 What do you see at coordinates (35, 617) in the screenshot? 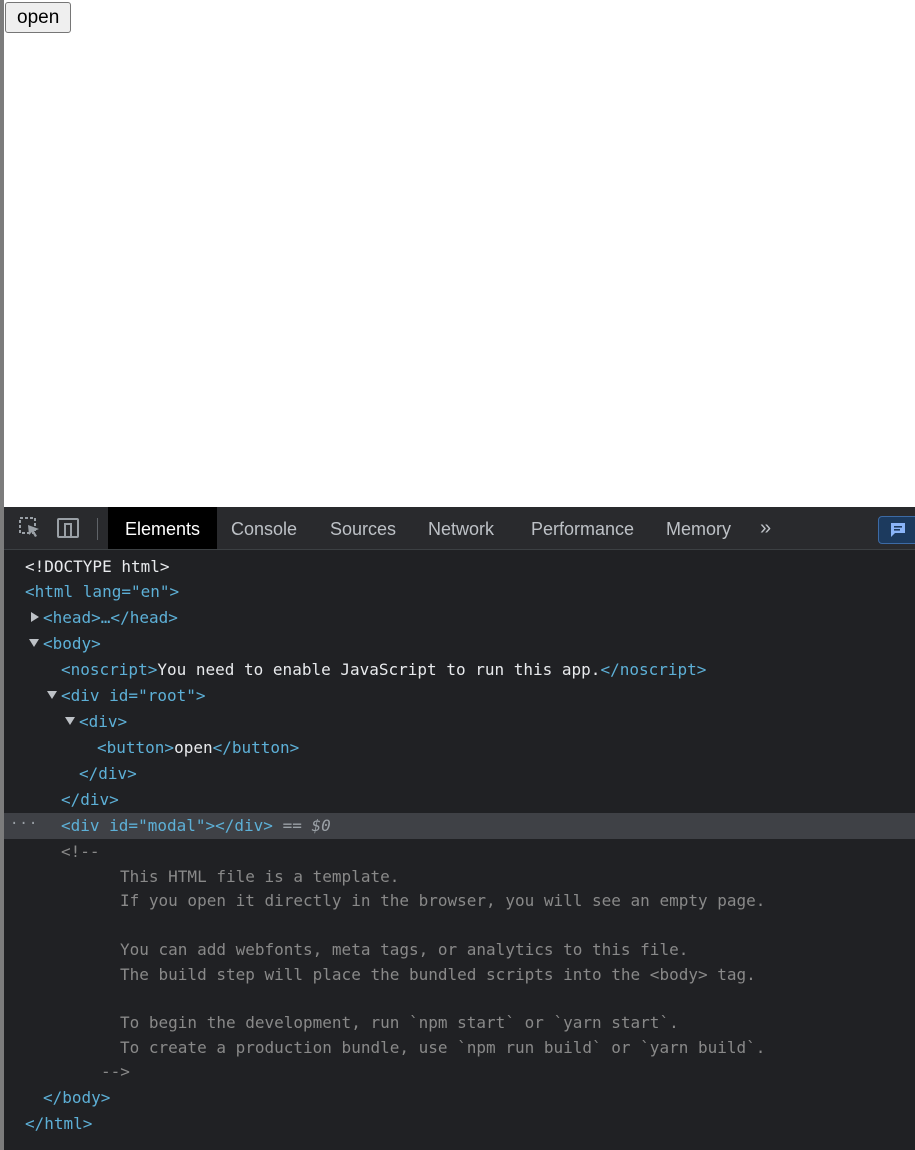
I see `expand-triangle-icon` at bounding box center [35, 617].